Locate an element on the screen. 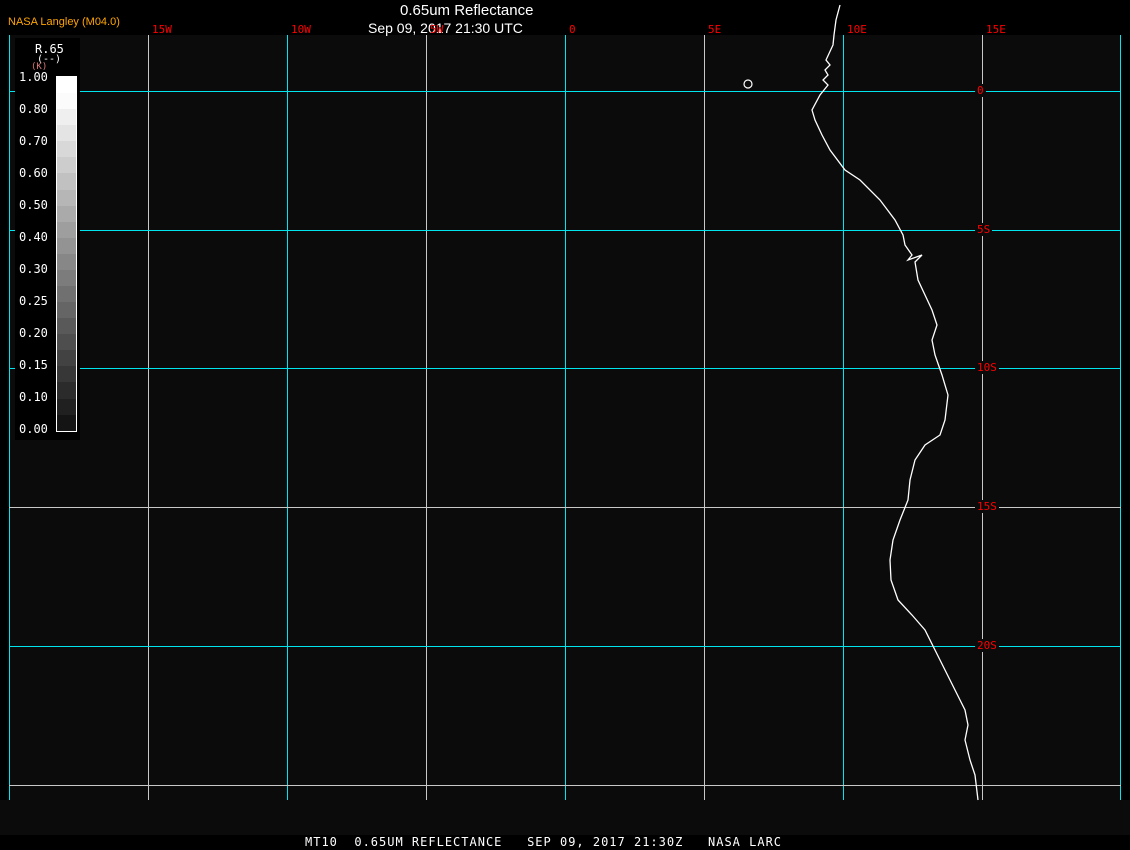 Image resolution: width=1130 pixels, height=850 pixels. colorbar-tick-label: 0.10 is located at coordinates (33, 397).